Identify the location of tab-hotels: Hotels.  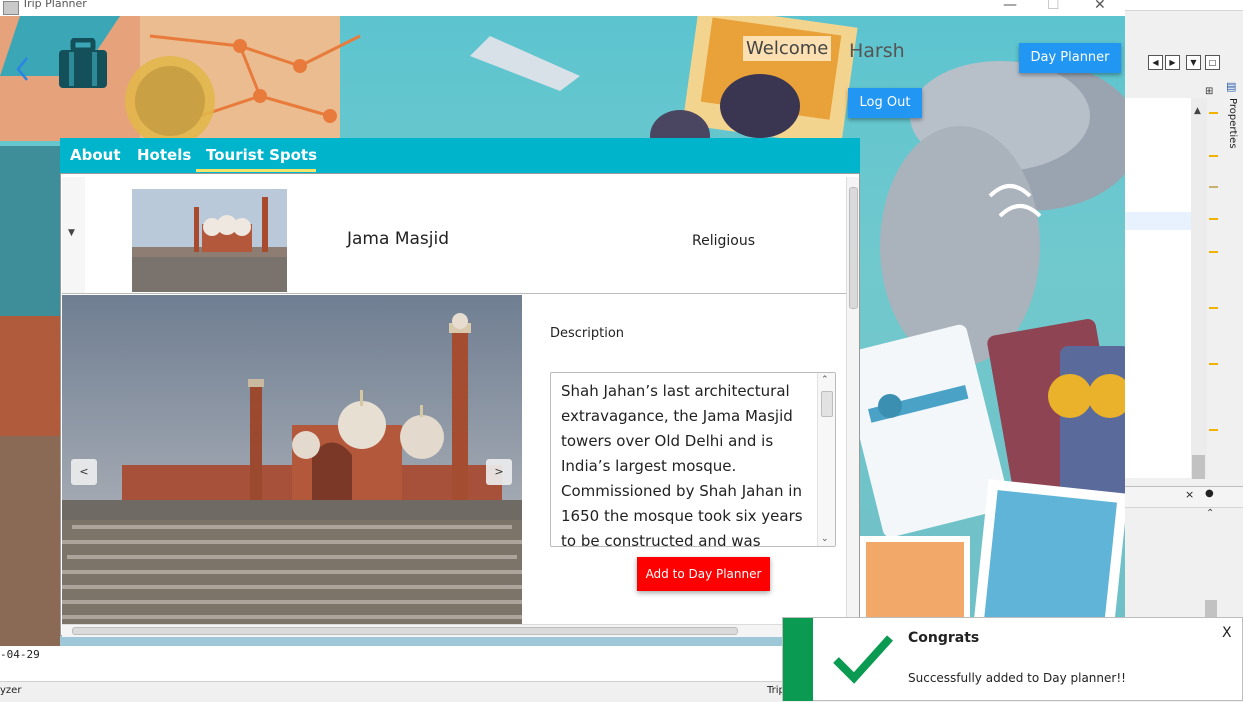
(164, 155).